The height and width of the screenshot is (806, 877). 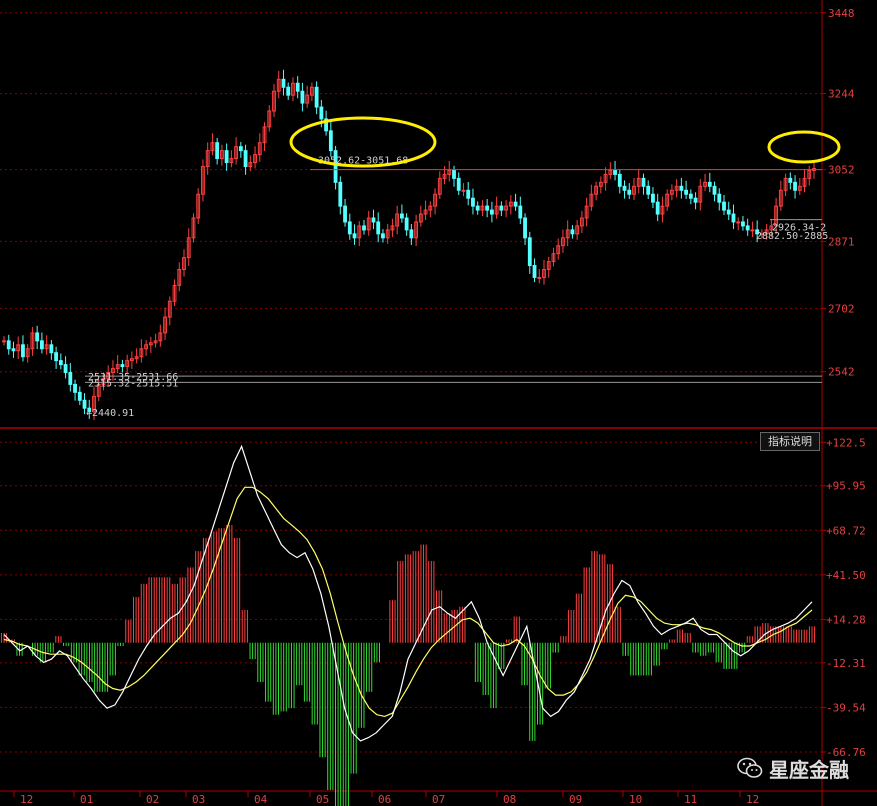 What do you see at coordinates (635, 799) in the screenshot?
I see `x-tick-label: 10` at bounding box center [635, 799].